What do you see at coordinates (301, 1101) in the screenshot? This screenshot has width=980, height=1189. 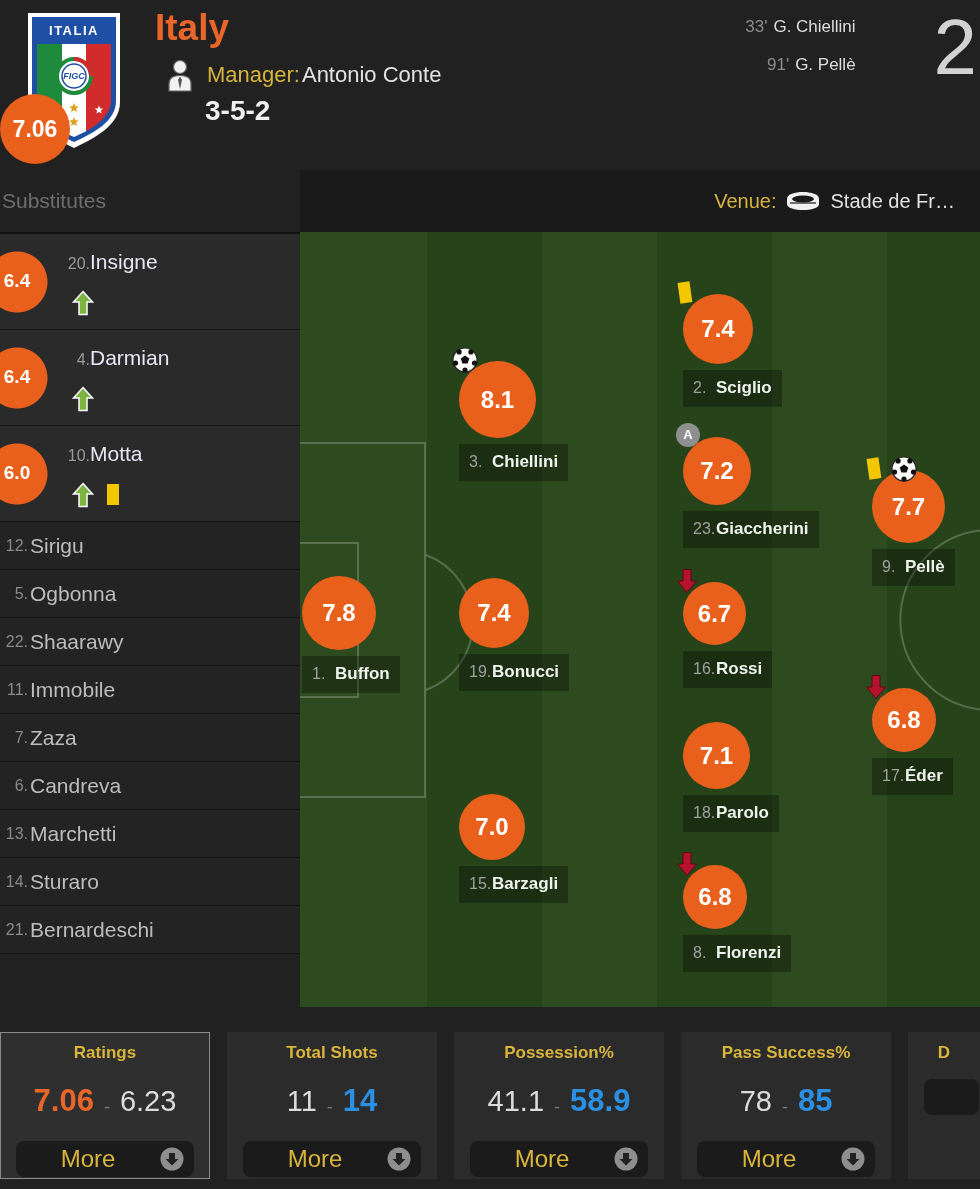 I see `home-value: 11` at bounding box center [301, 1101].